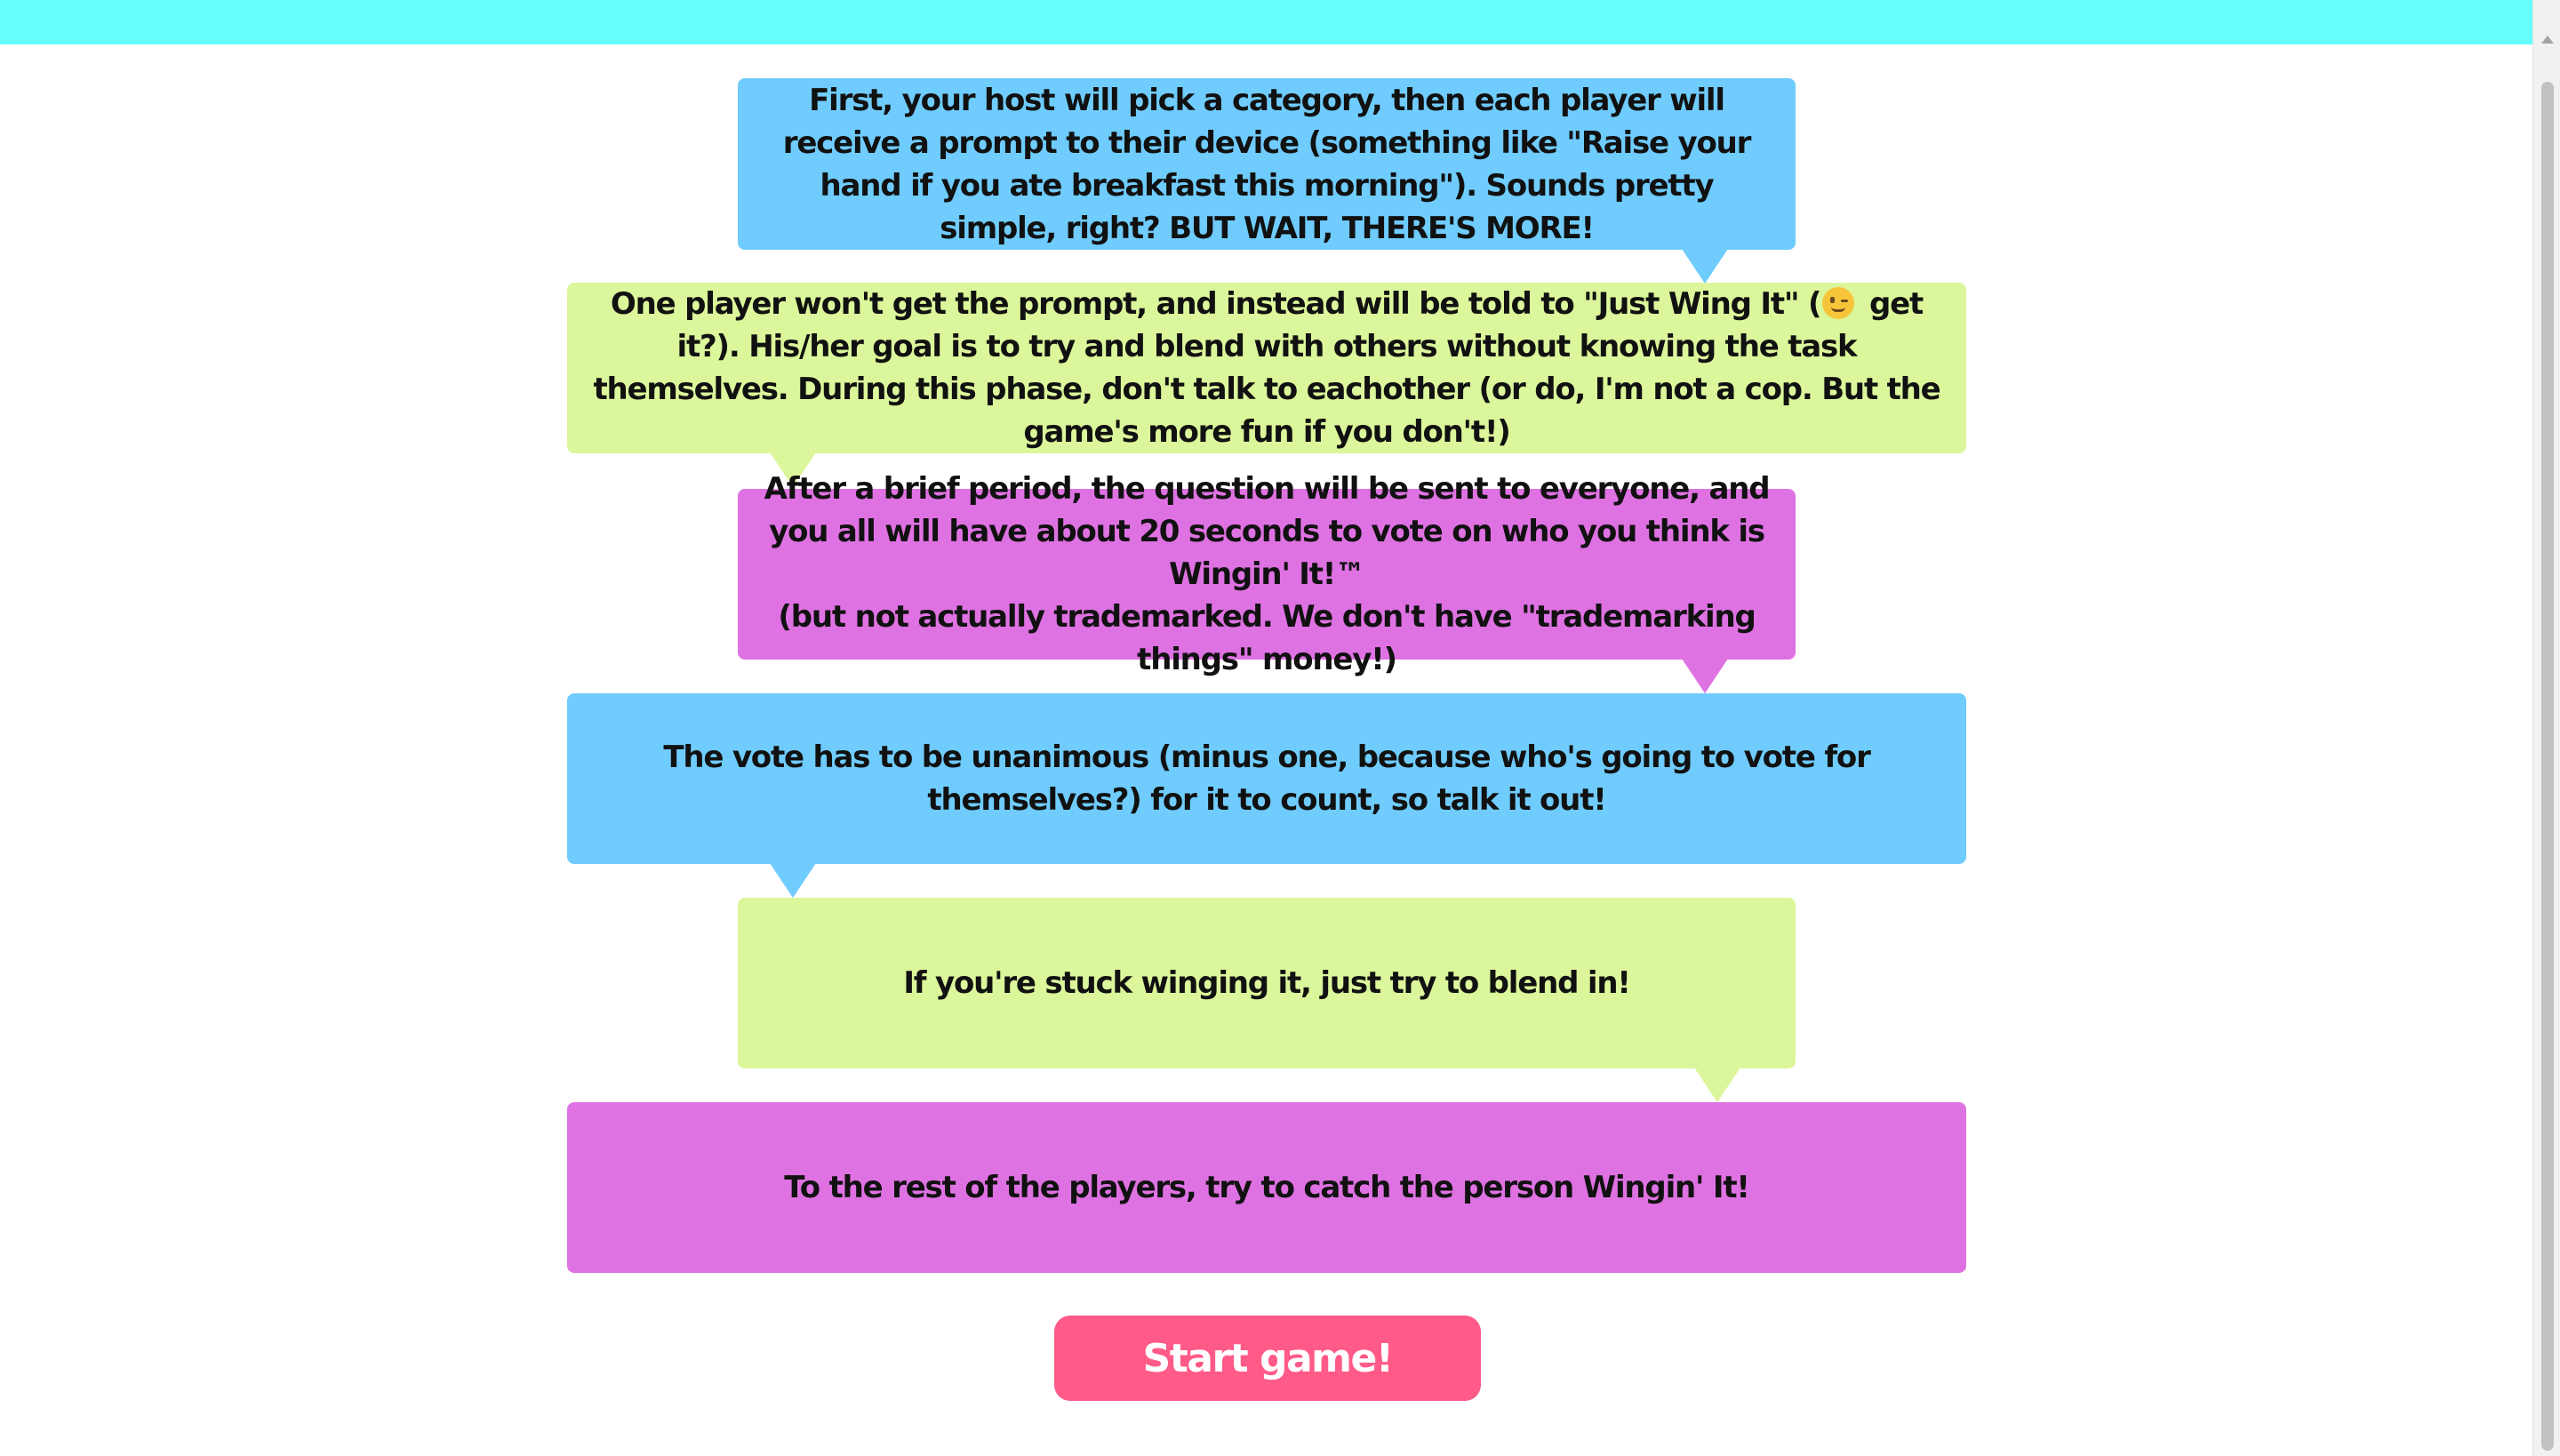 Image resolution: width=2560 pixels, height=1456 pixels. Describe the element at coordinates (793, 879) in the screenshot. I see `step-4-bubble-tail` at that location.